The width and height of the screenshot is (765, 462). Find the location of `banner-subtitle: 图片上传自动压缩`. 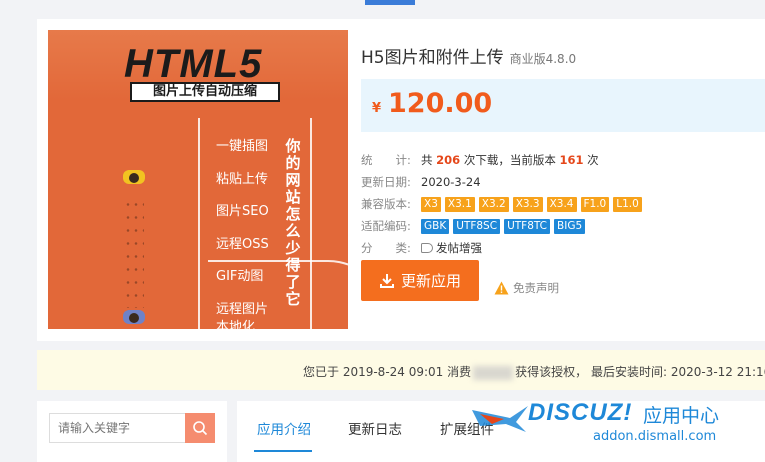

banner-subtitle: 图片上传自动压缩 is located at coordinates (205, 92).